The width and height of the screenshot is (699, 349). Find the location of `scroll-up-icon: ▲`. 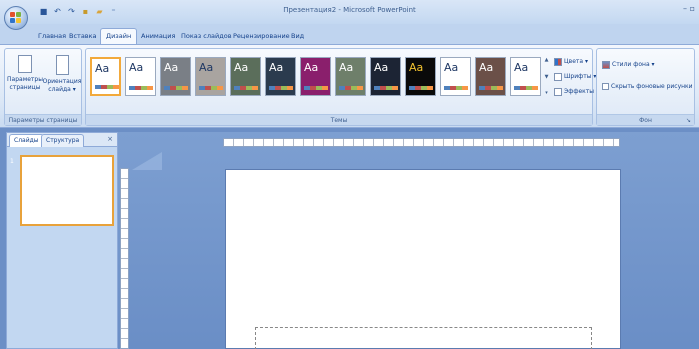

scroll-up-icon: ▲ is located at coordinates (546, 60).